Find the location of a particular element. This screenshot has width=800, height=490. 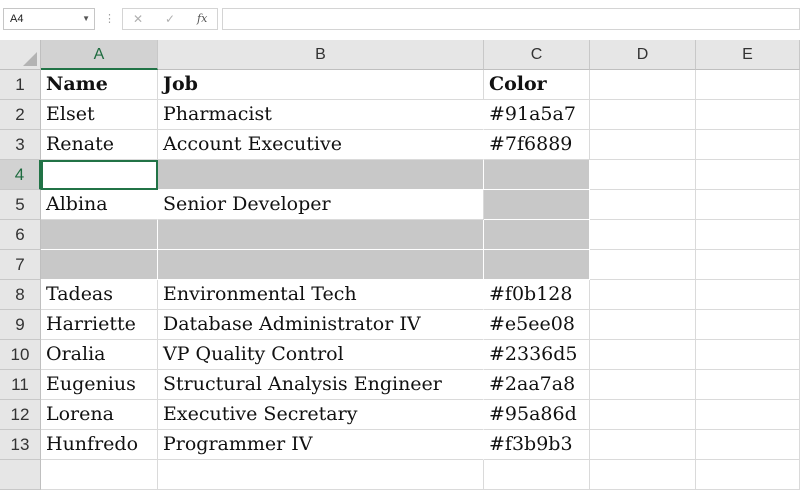

cell-a12: Lorena is located at coordinates (99, 415).